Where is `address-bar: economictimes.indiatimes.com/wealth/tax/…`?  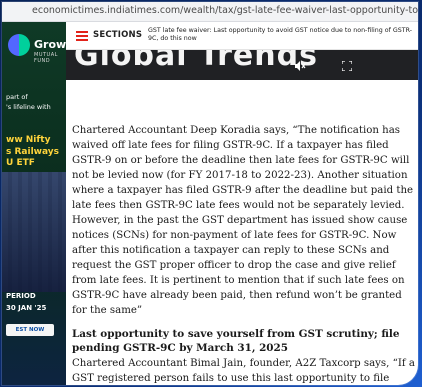 address-bar: economictimes.indiatimes.com/wealth/tax/… is located at coordinates (210, 12).